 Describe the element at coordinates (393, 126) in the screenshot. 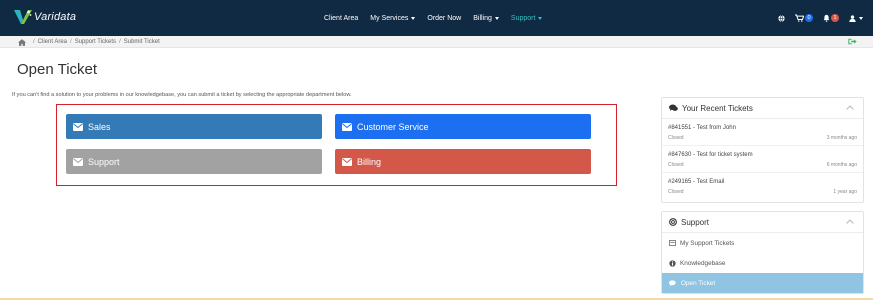

I see `department-customer-service-label: Customer Service` at that location.